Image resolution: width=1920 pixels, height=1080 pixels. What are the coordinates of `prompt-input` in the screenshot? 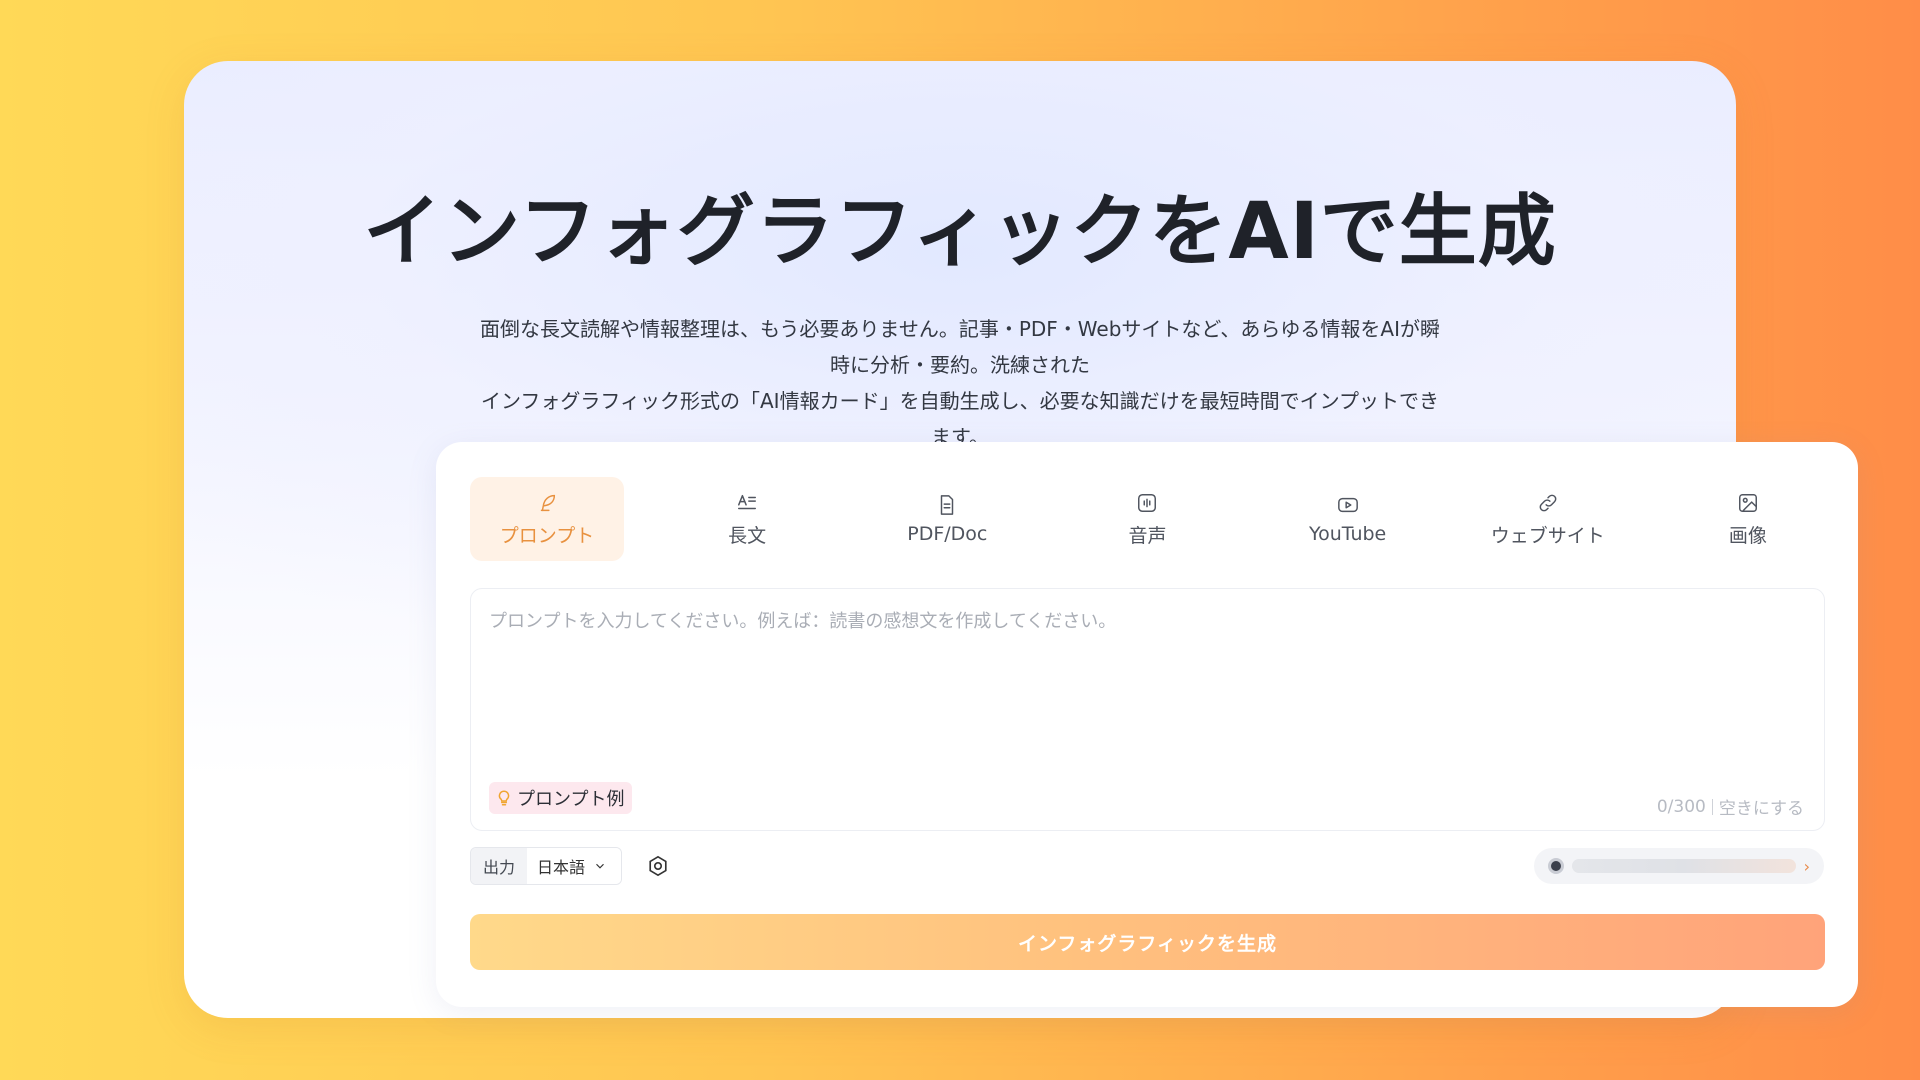 It's located at (1144, 682).